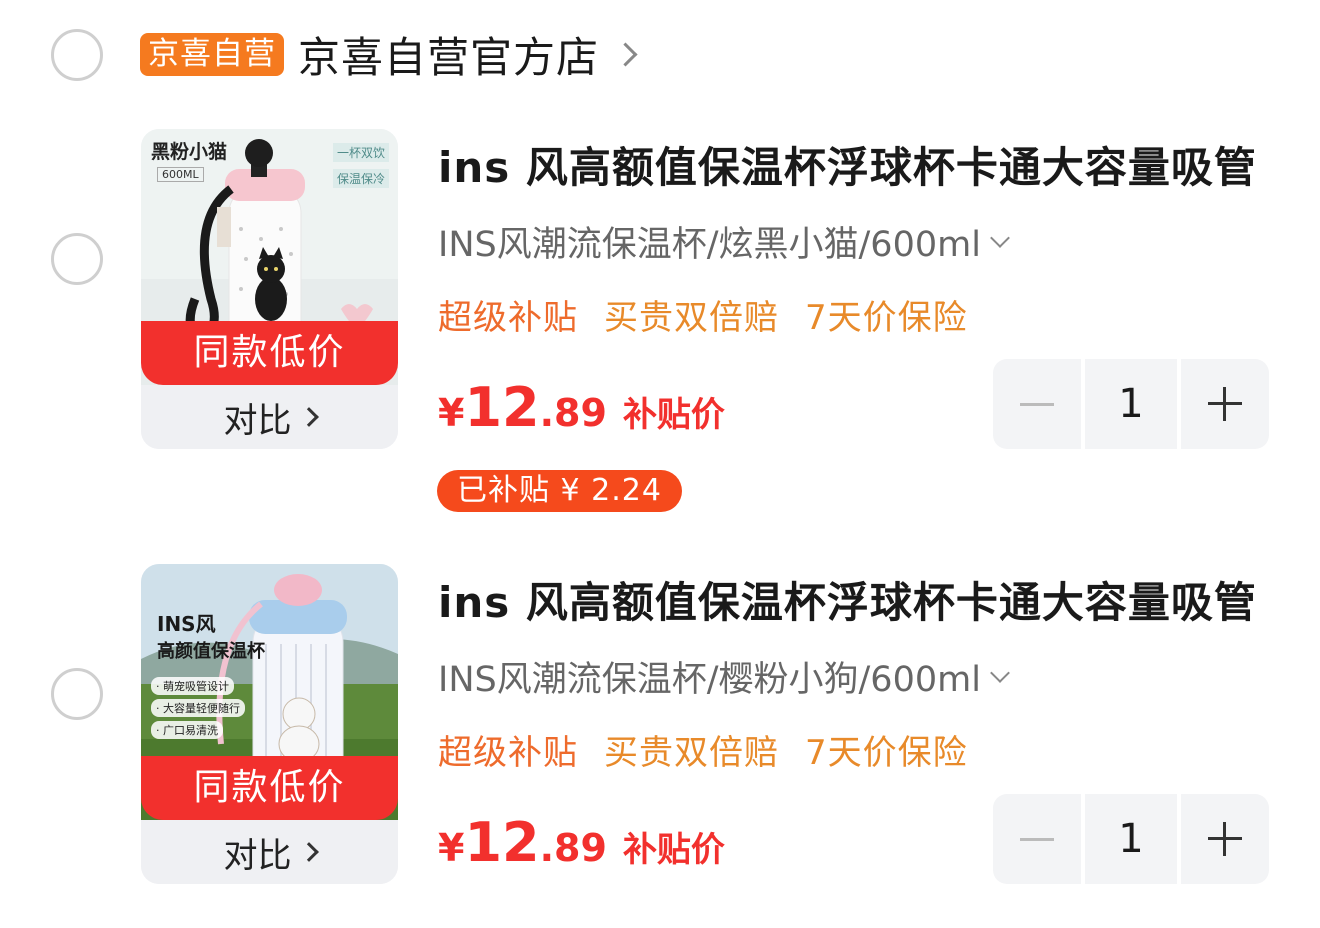 The width and height of the screenshot is (1320, 928). I want to click on store-select-radio, so click(77, 55).